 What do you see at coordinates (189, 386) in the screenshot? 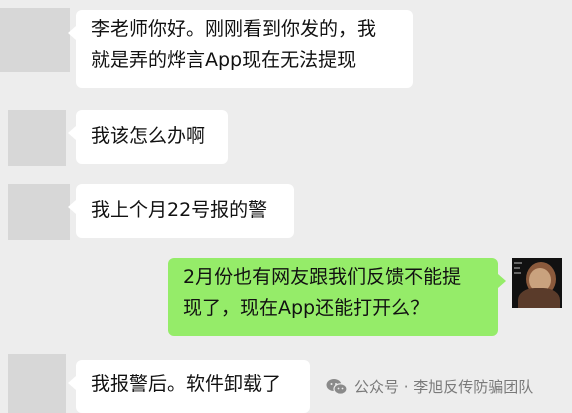
I see `message-bubble: 我报警后。软件卸载了` at bounding box center [189, 386].